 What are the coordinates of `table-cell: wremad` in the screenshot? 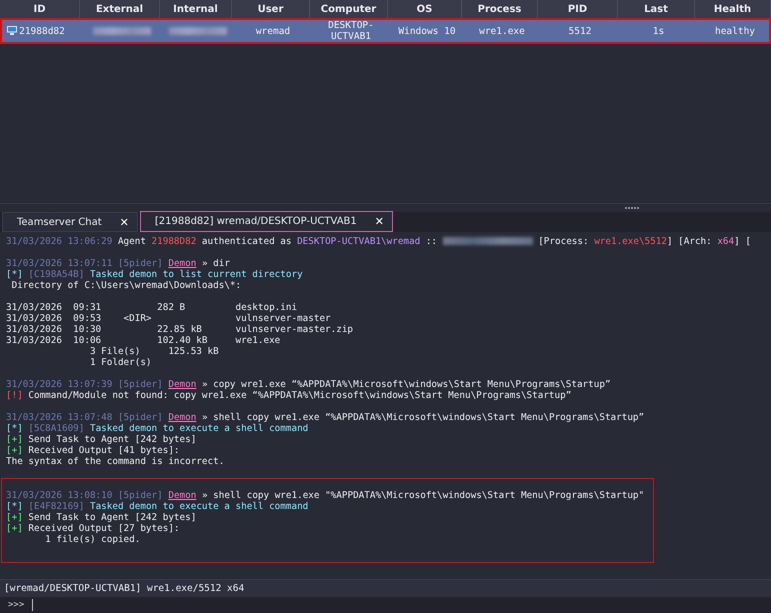 It's located at (273, 31).